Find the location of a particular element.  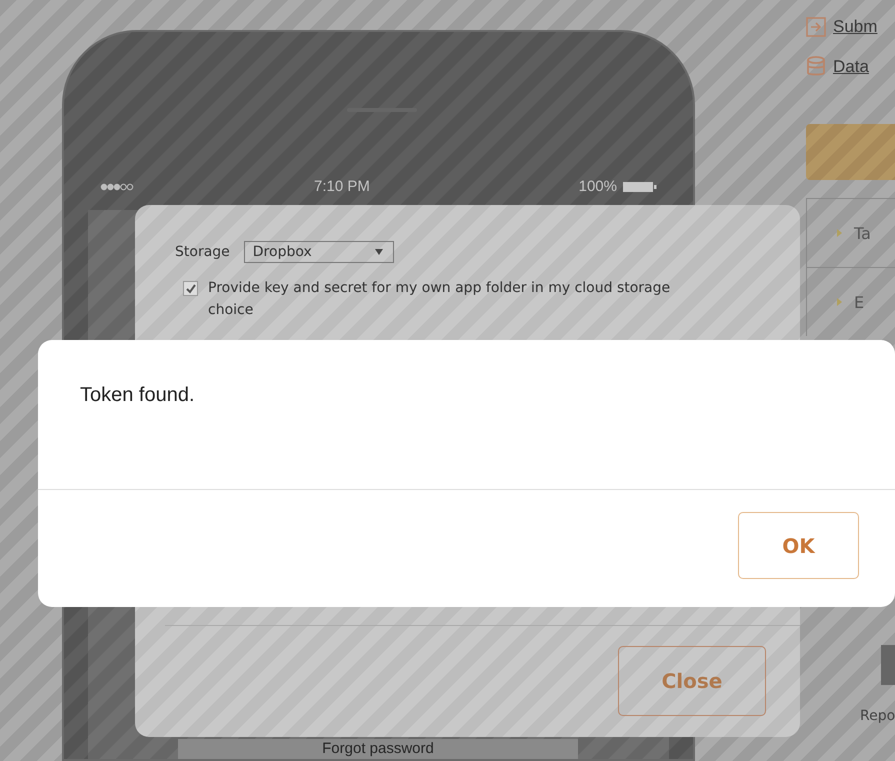

ok-button: OK is located at coordinates (798, 545).